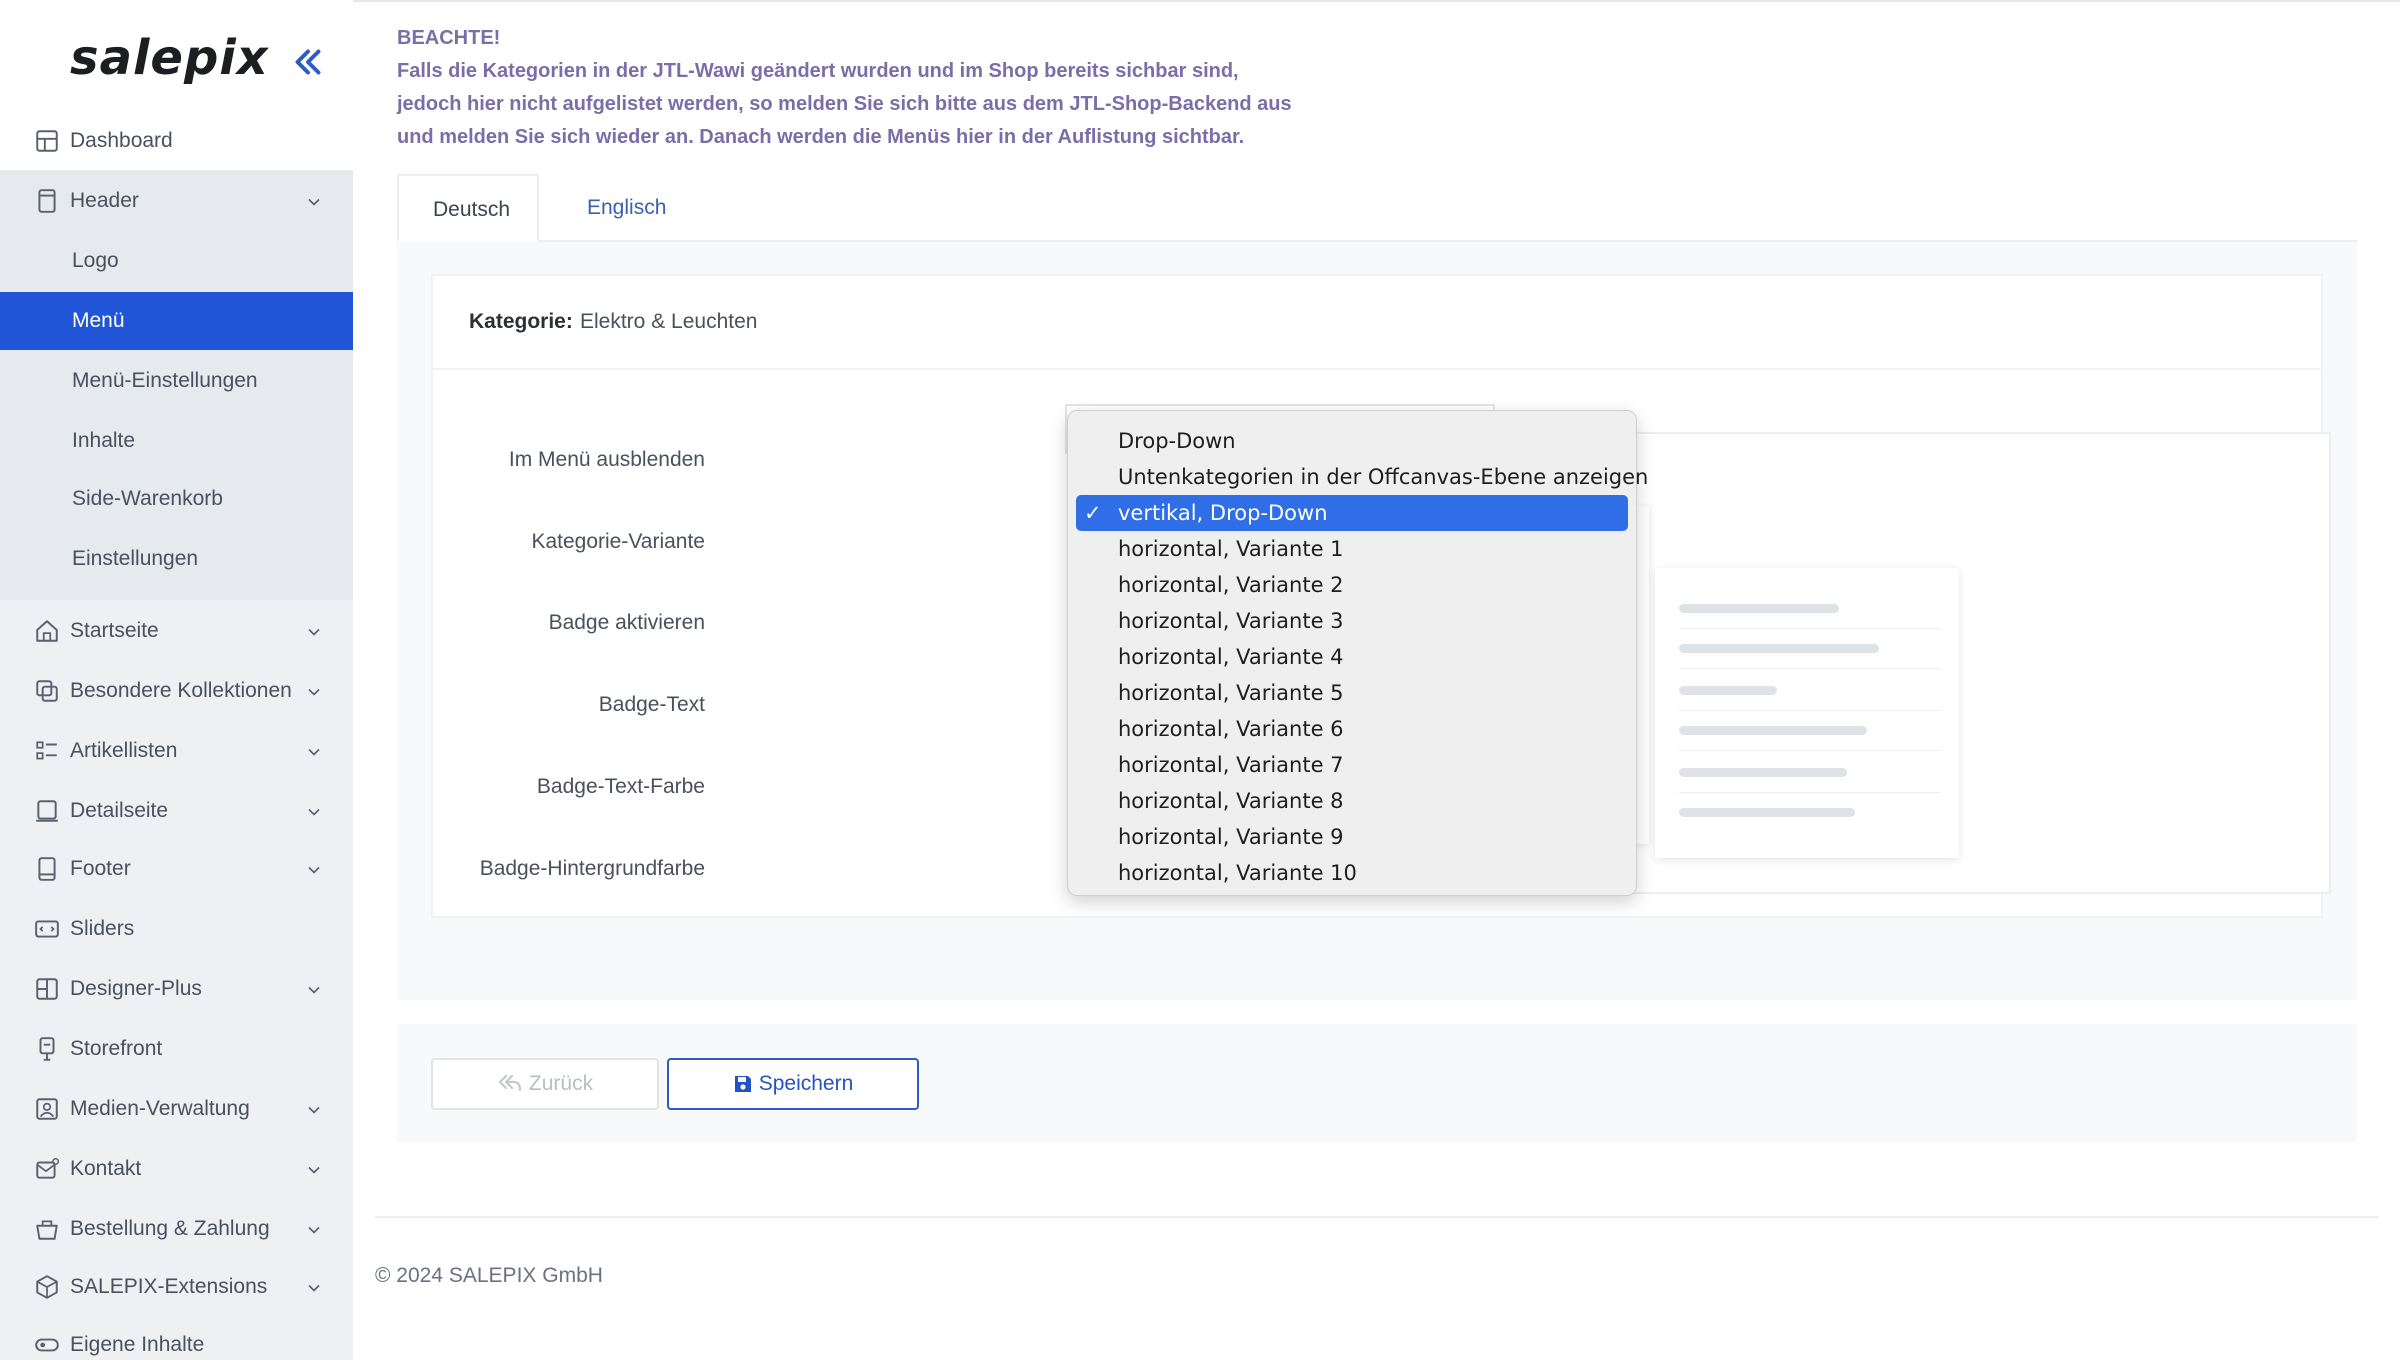 The height and width of the screenshot is (1360, 2400). I want to click on dropdown-option: horizontal, Variante 5, so click(1352, 693).